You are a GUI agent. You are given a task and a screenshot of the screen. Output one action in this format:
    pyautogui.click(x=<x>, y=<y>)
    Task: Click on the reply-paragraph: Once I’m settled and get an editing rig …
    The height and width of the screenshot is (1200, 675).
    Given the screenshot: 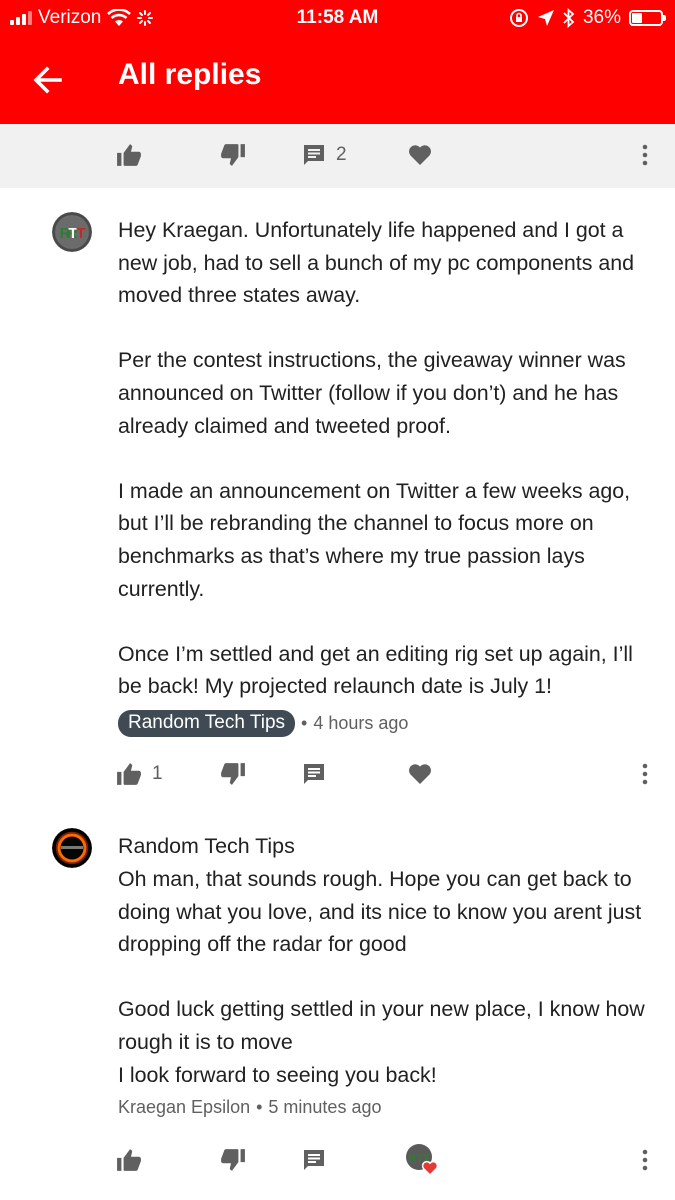 What is the action you would take?
    pyautogui.click(x=375, y=670)
    